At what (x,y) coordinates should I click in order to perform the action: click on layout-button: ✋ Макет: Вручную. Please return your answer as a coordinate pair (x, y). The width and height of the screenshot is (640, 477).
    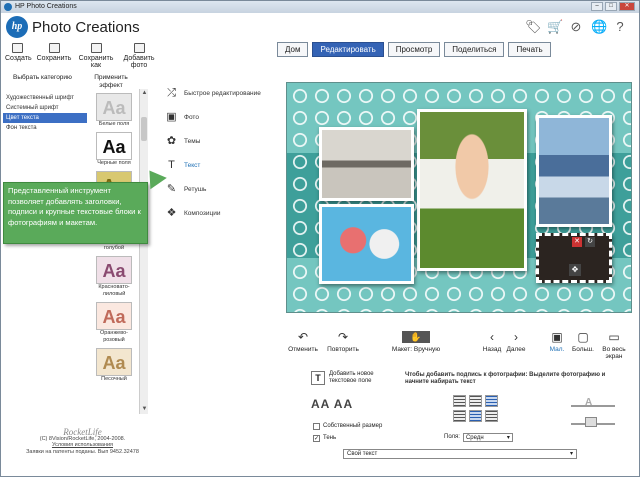
    Looking at the image, I should click on (416, 342).